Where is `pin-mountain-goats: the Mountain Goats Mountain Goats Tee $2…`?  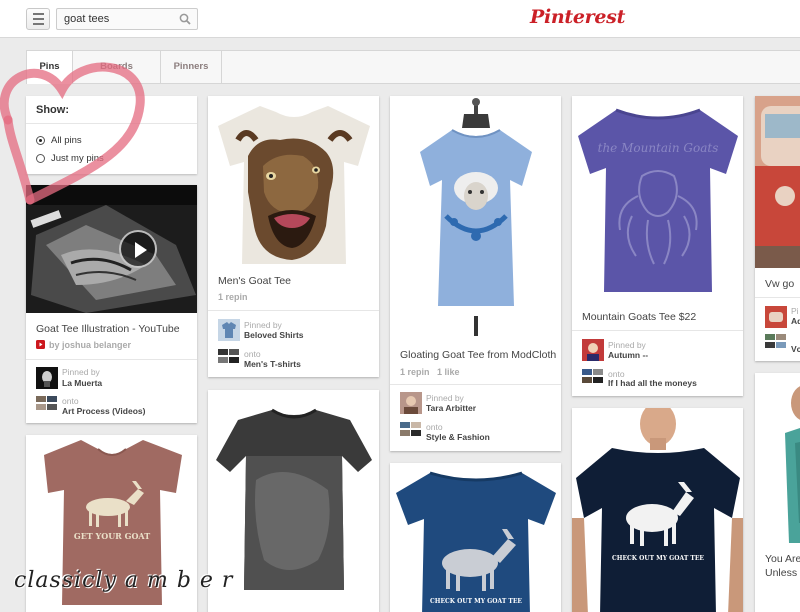 pin-mountain-goats: the Mountain Goats Mountain Goats Tee $2… is located at coordinates (657, 246).